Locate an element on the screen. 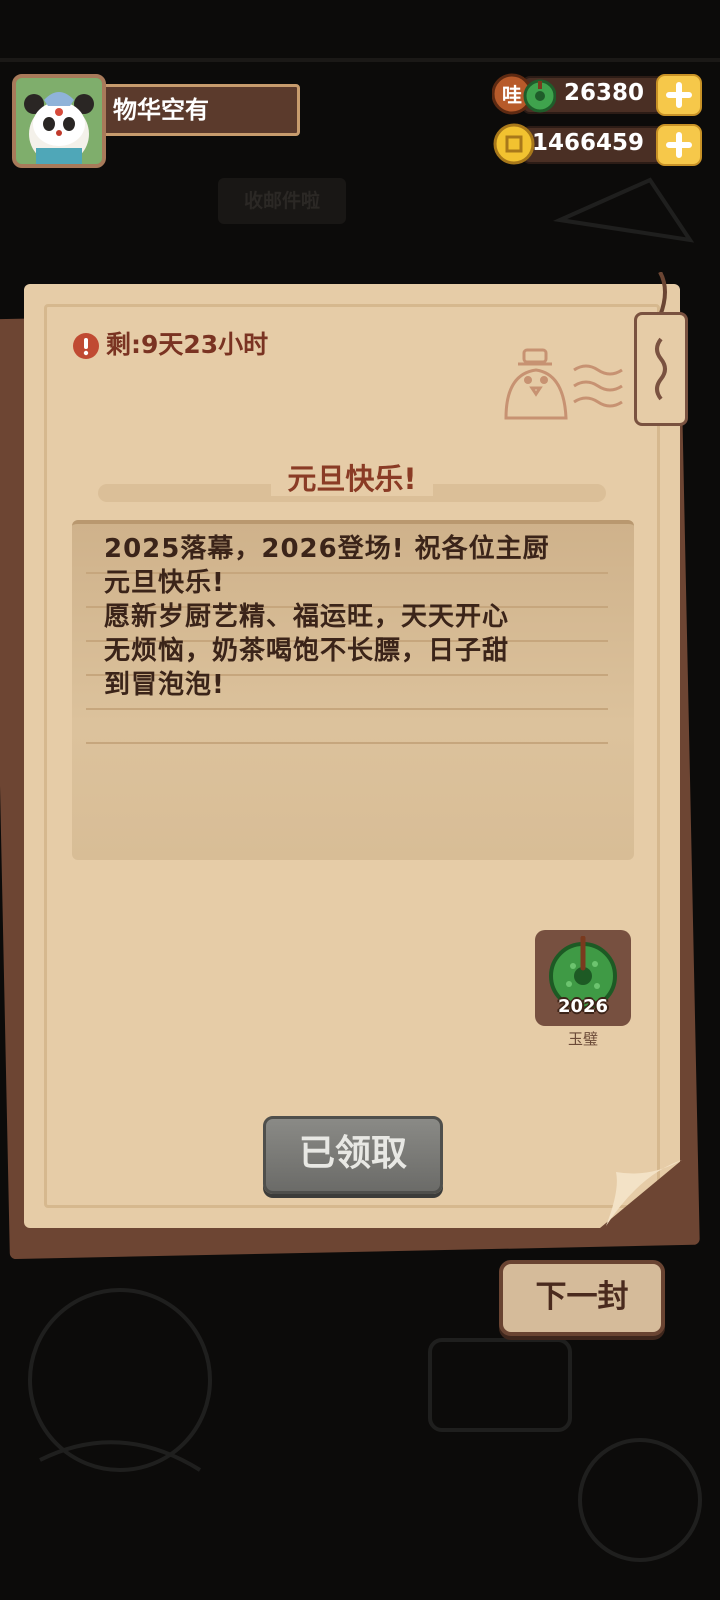 The image size is (720, 1600). player-name: 物华空有 is located at coordinates (200, 110).